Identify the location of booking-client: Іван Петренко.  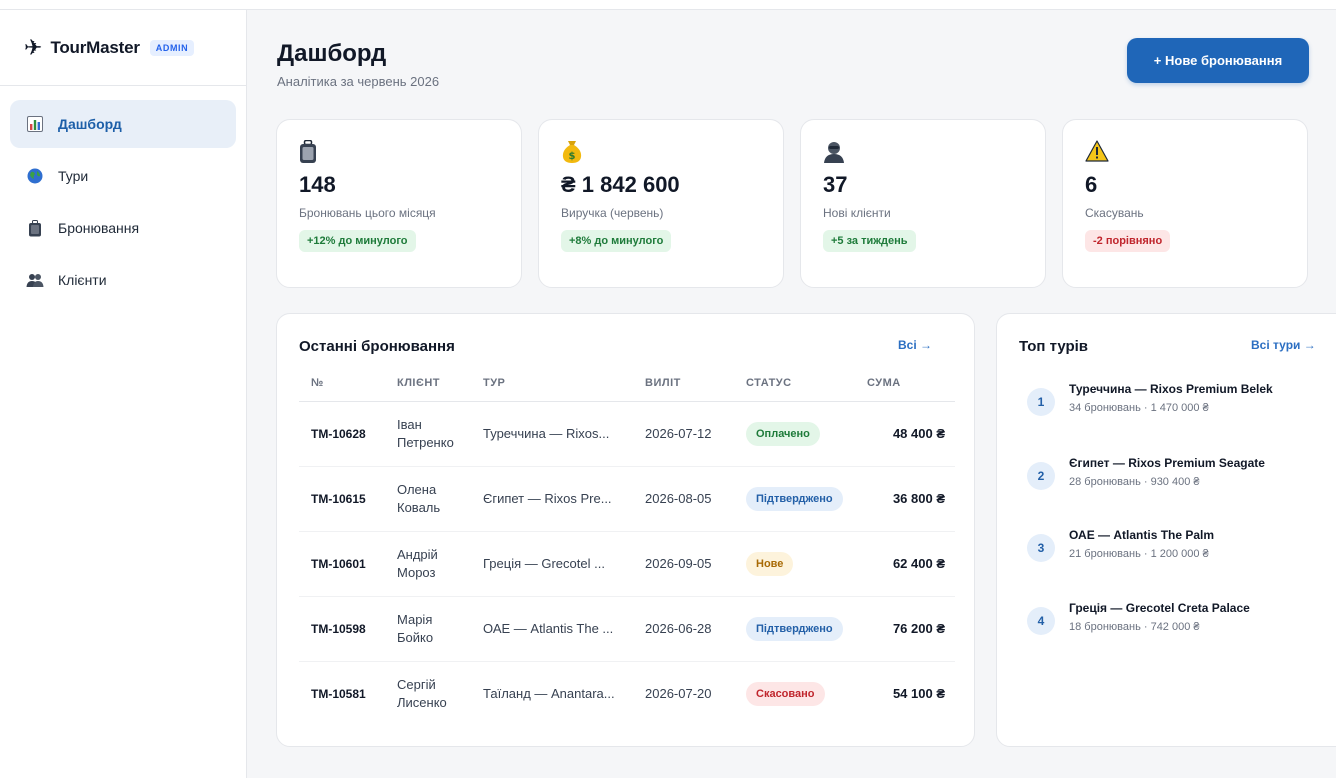
(428, 434).